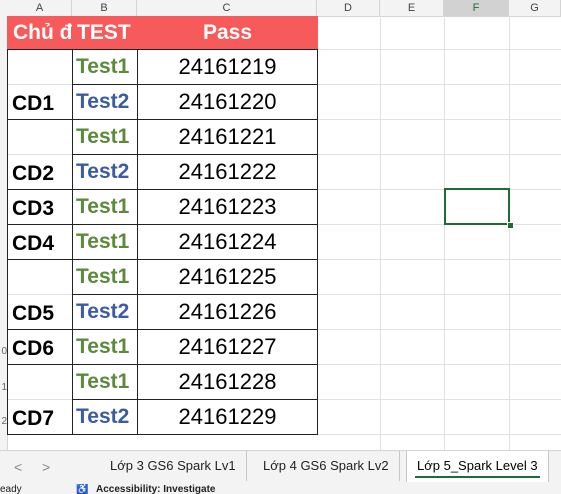 The width and height of the screenshot is (561, 494). Describe the element at coordinates (3, 421) in the screenshot. I see `row-number: 2` at that location.